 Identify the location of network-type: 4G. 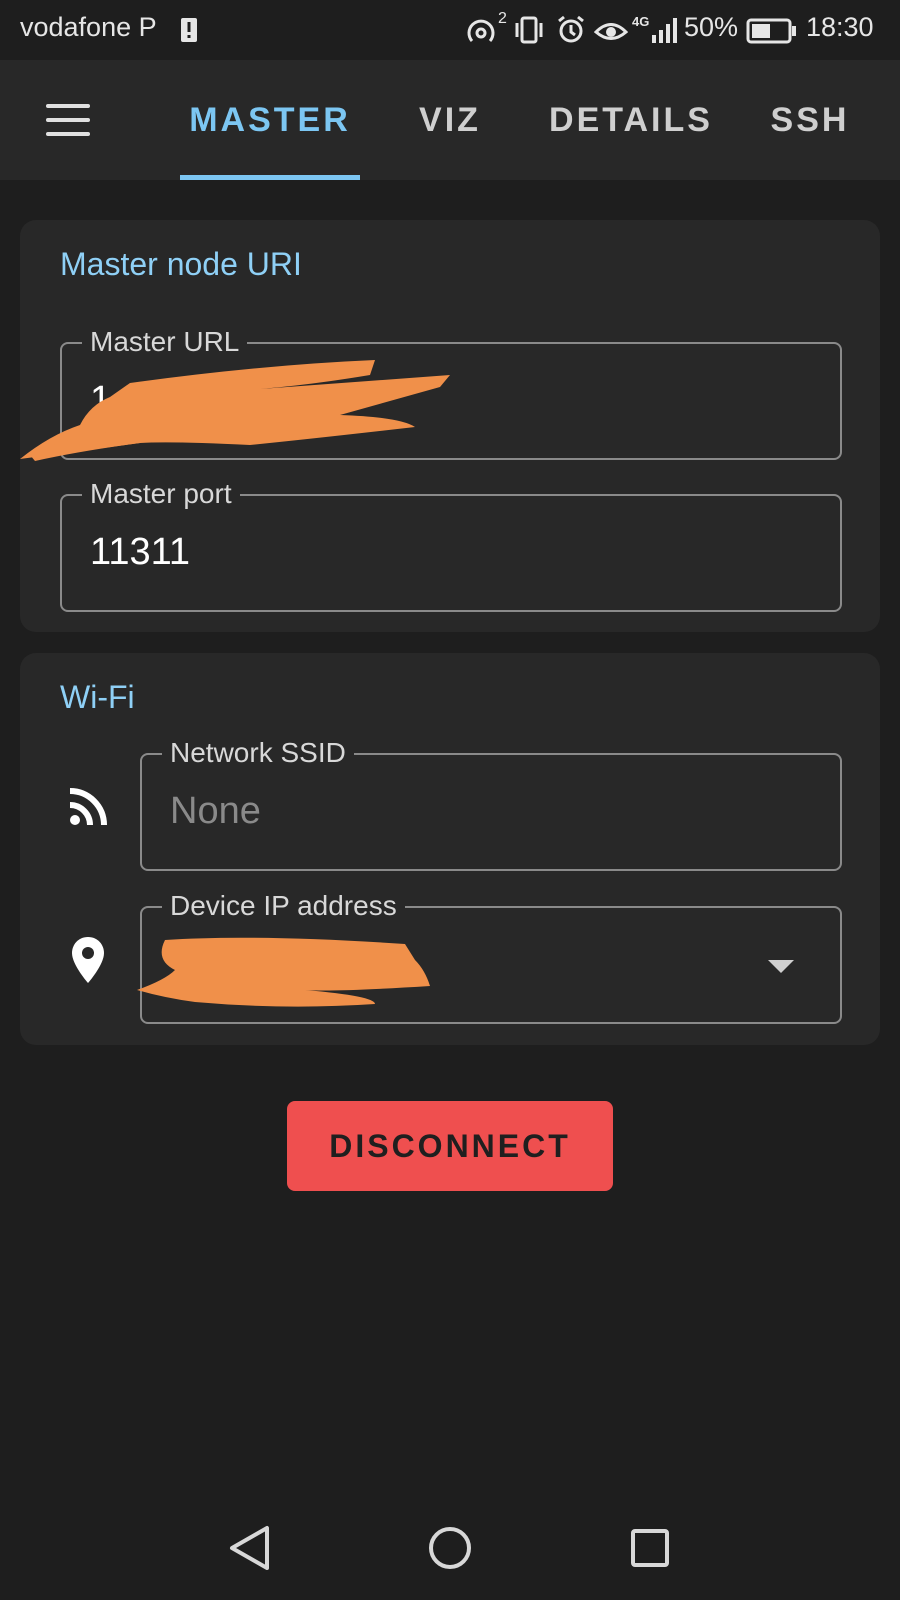
(641, 21).